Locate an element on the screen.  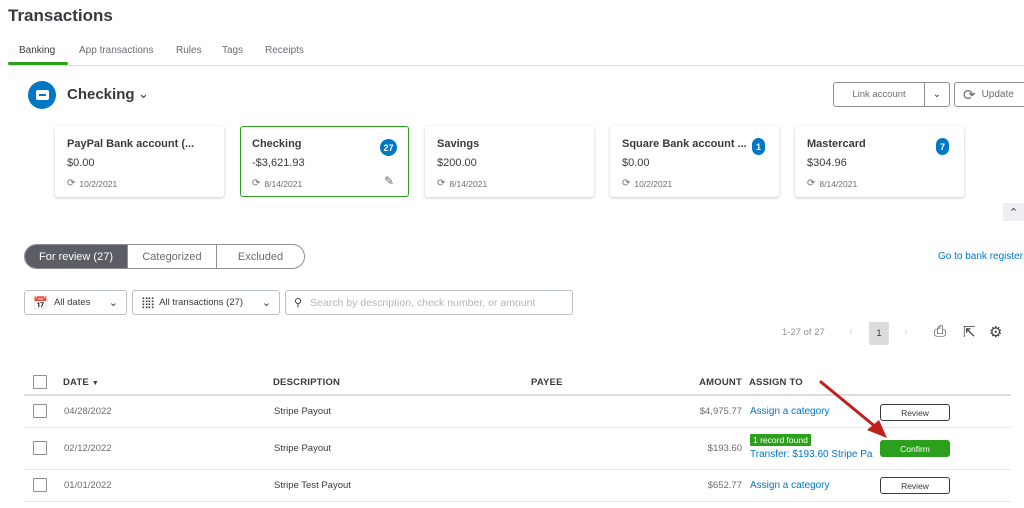
account-card-balance: $200.00 is located at coordinates (457, 163).